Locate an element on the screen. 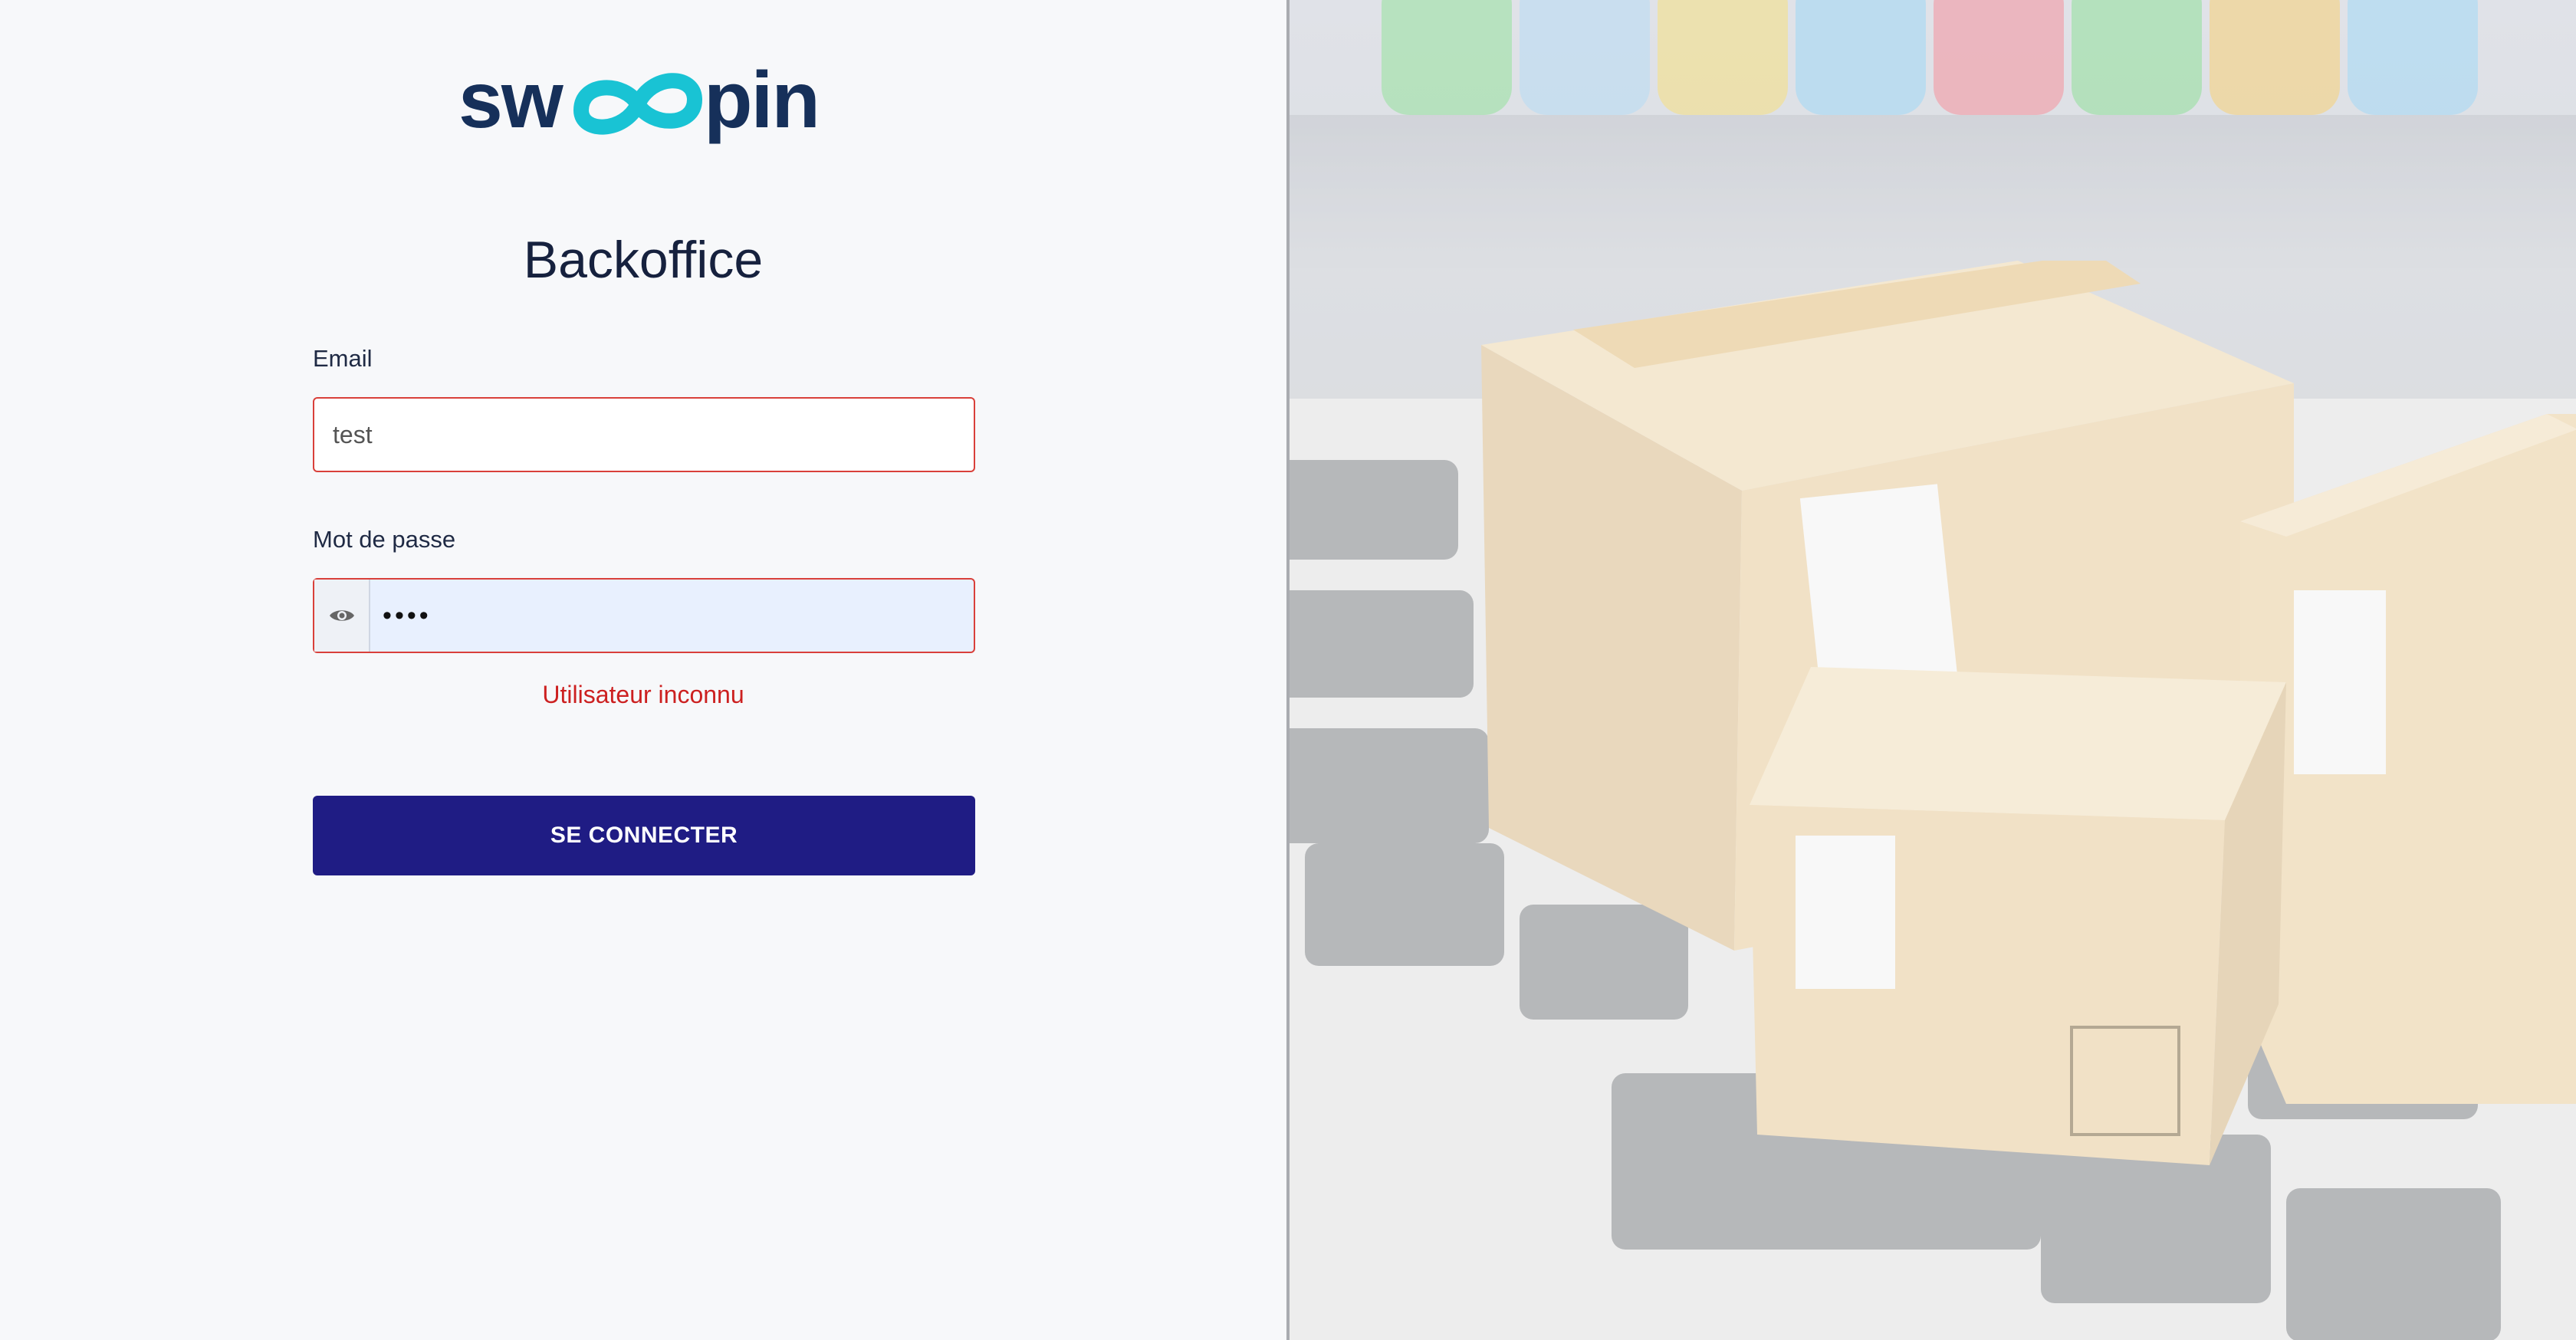 The image size is (2576, 1340). email-field is located at coordinates (644, 435).